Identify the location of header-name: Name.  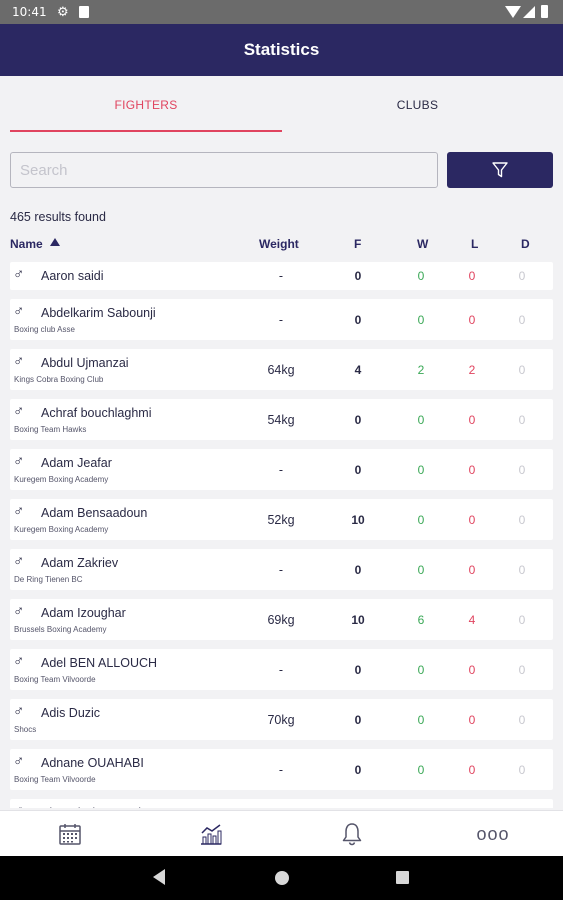
(26, 244).